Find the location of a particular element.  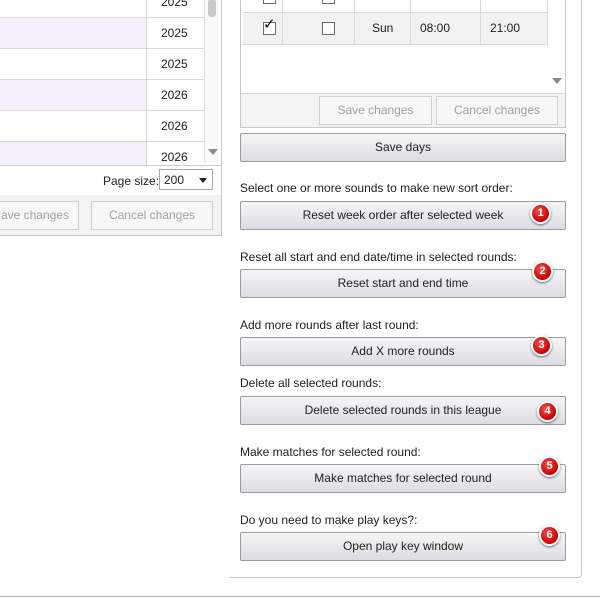

bottom-divider is located at coordinates (300, 596).